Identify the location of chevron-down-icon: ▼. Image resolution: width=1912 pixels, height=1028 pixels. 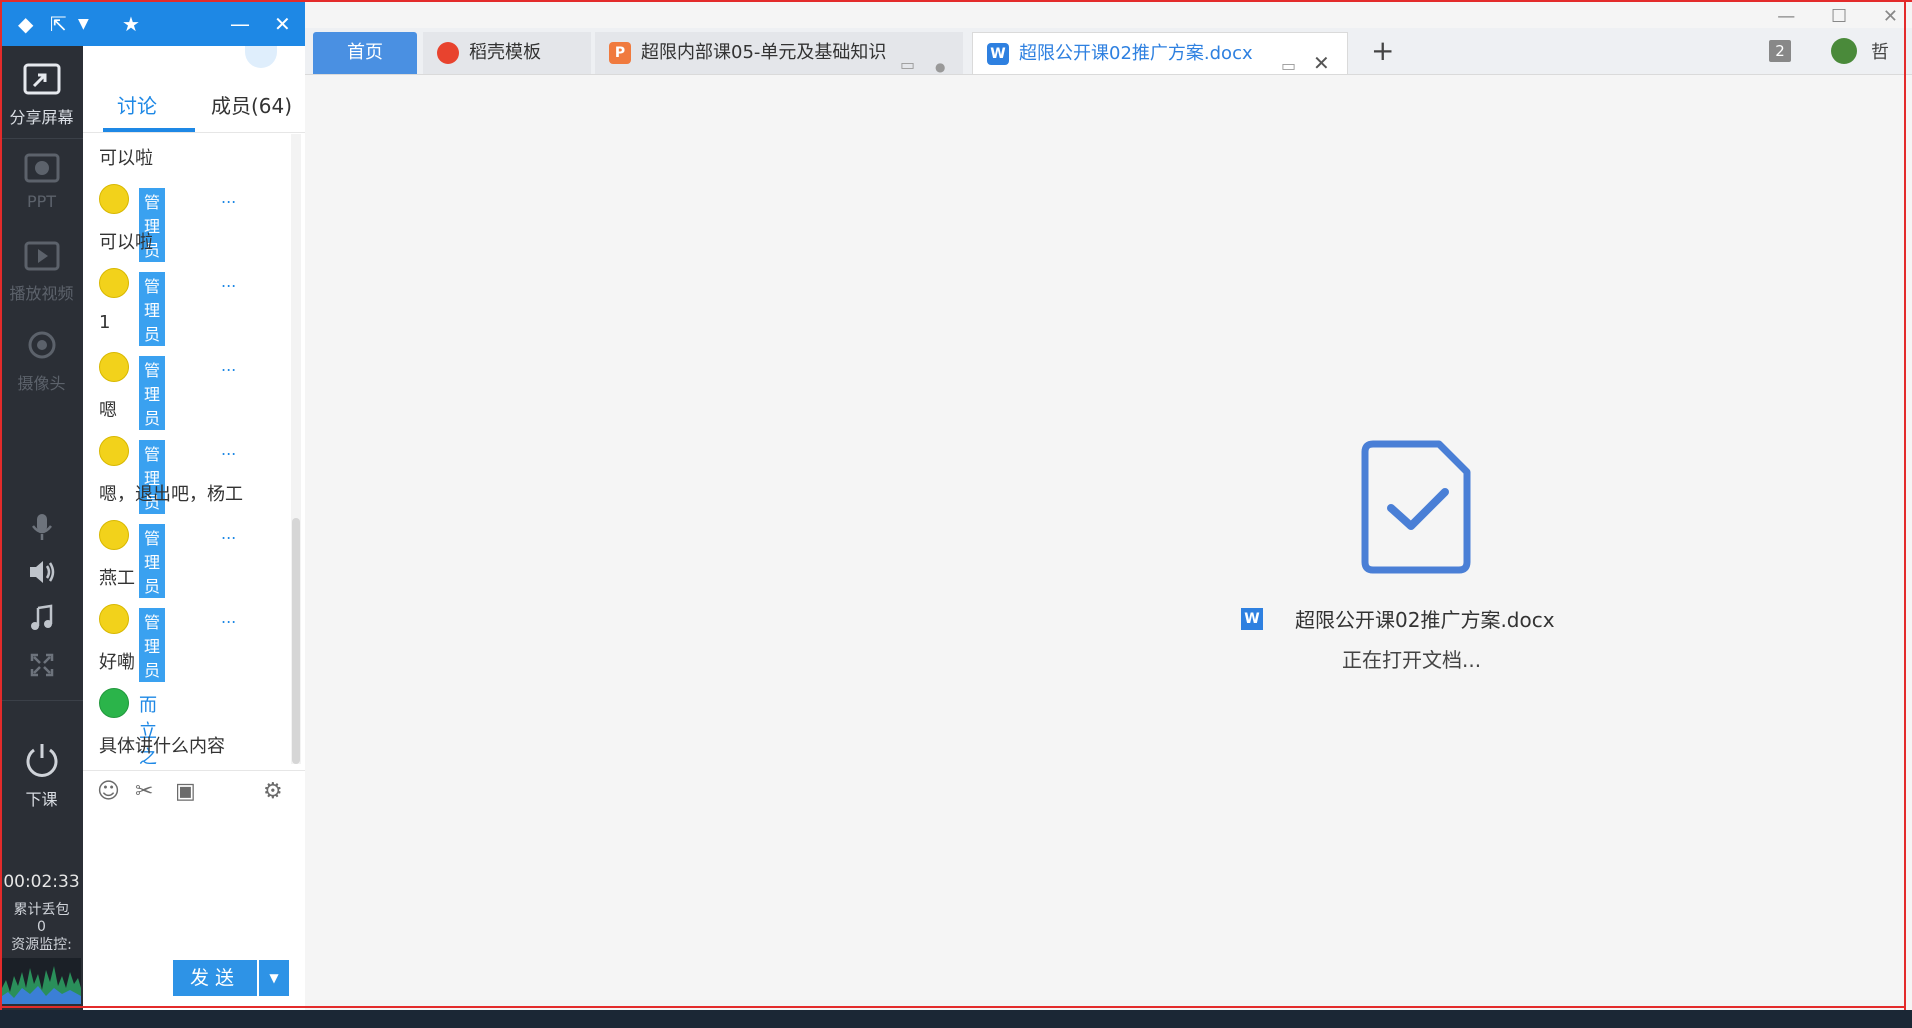
(83, 24).